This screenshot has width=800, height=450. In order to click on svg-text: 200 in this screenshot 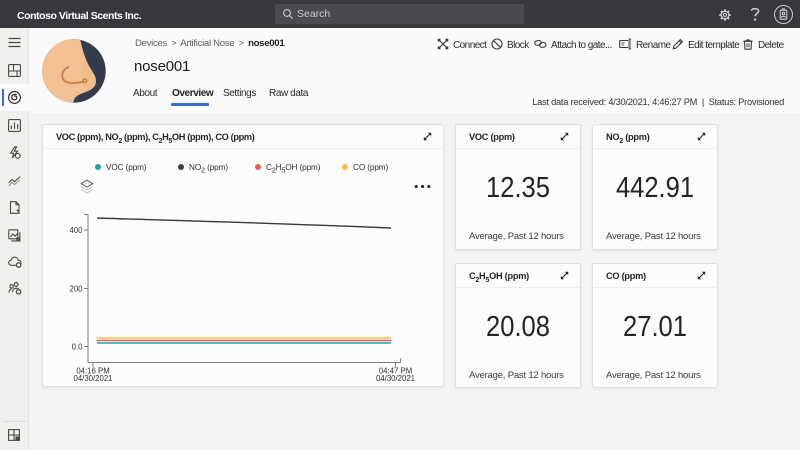, I will do `click(76, 288)`.